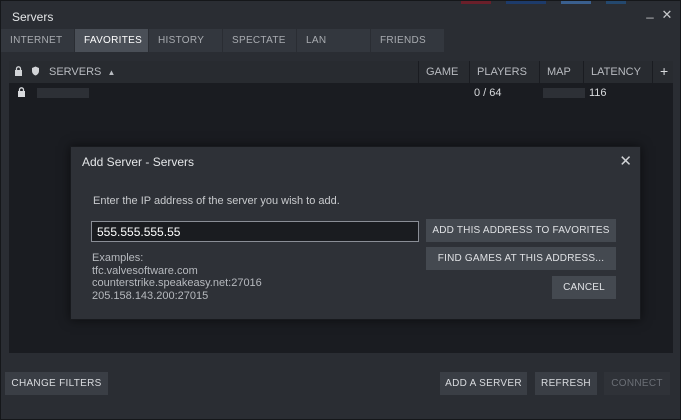 The image size is (681, 420). What do you see at coordinates (521, 230) in the screenshot?
I see `add-to-favorites-button: ADD THIS ADDRESS TO FAVORITES` at bounding box center [521, 230].